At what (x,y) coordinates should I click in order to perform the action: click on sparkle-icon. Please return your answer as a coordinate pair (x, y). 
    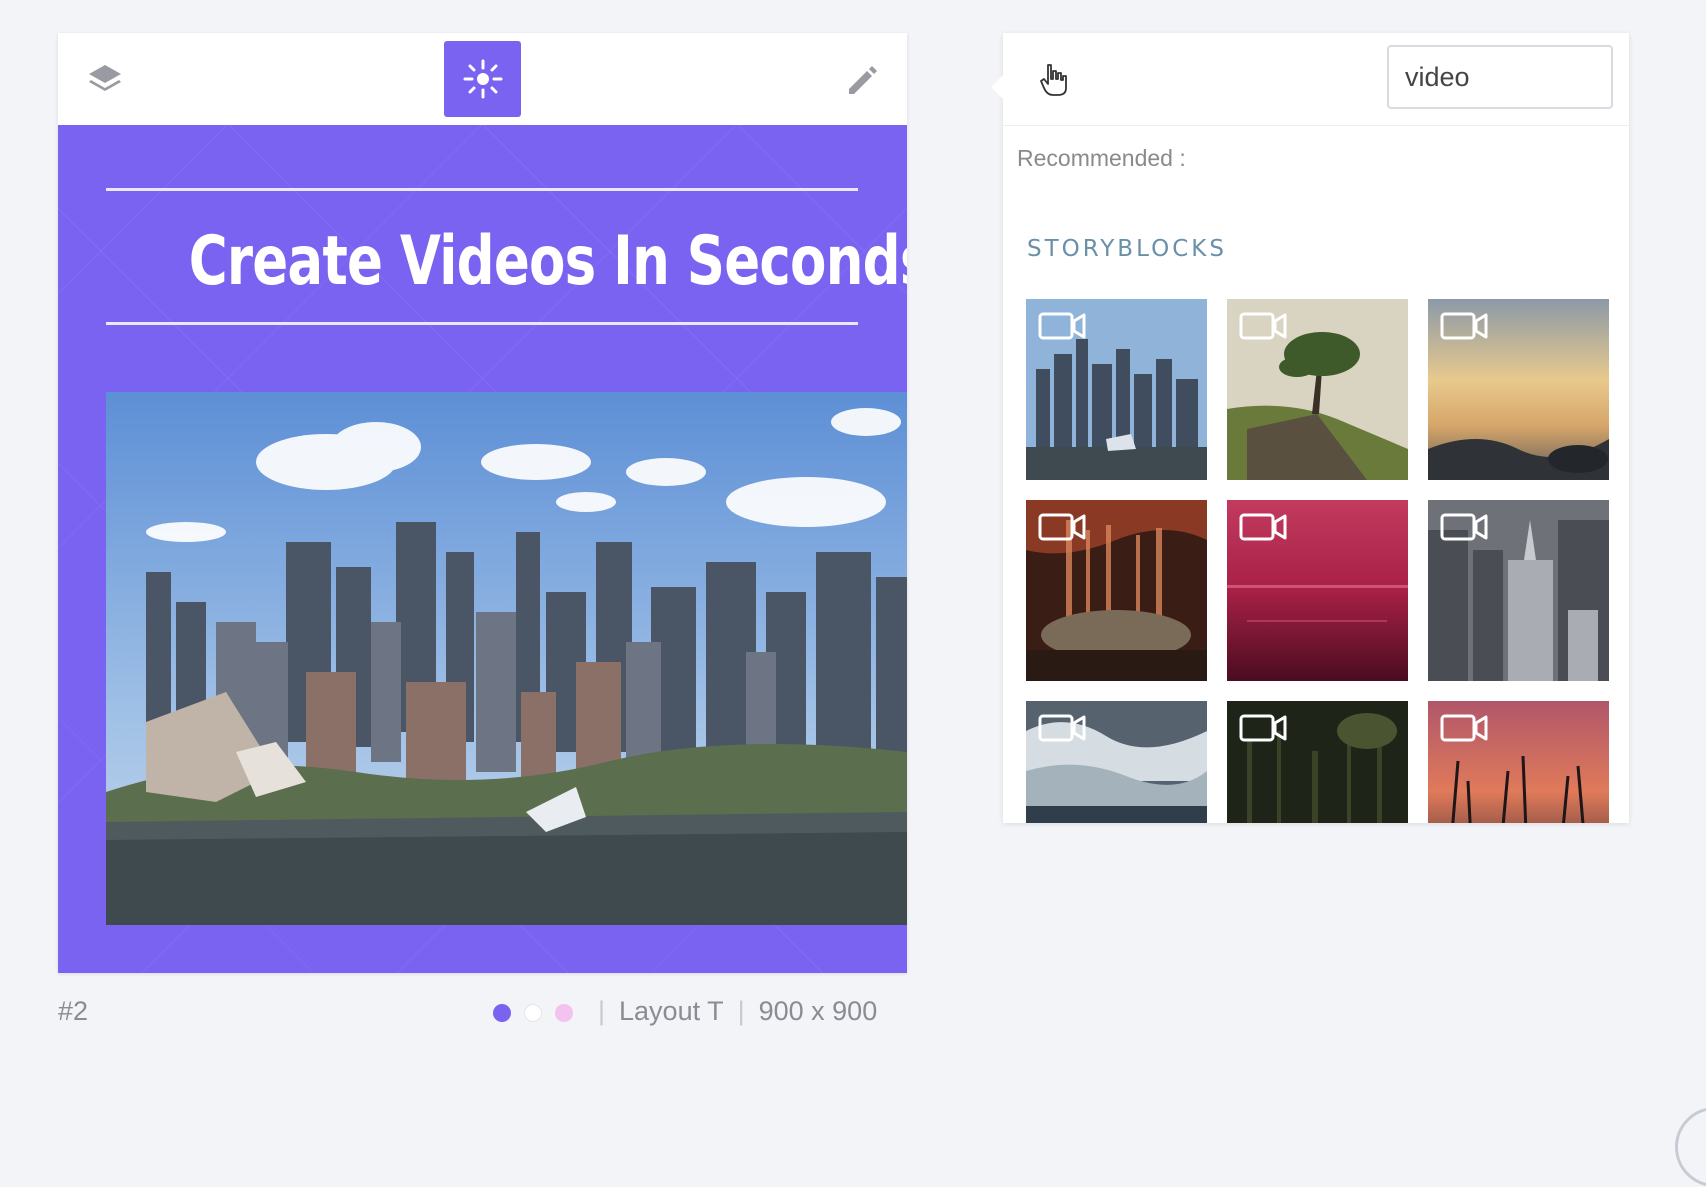
    Looking at the image, I should click on (482, 79).